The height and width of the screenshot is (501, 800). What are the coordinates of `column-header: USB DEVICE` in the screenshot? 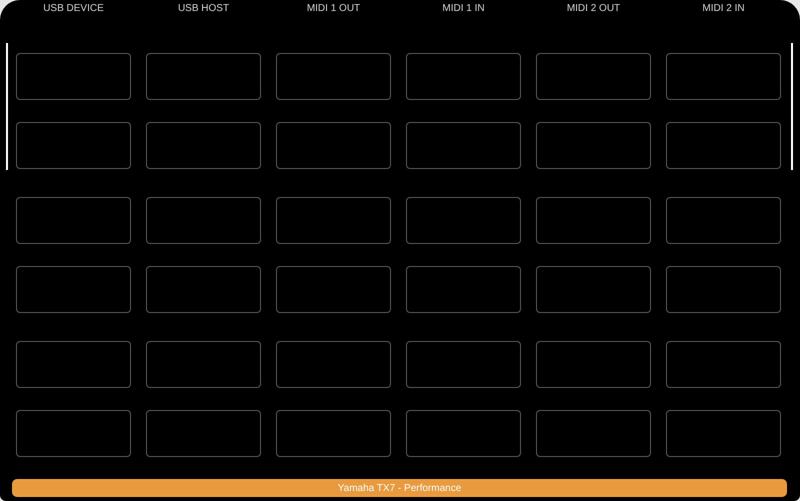 It's located at (73, 9).